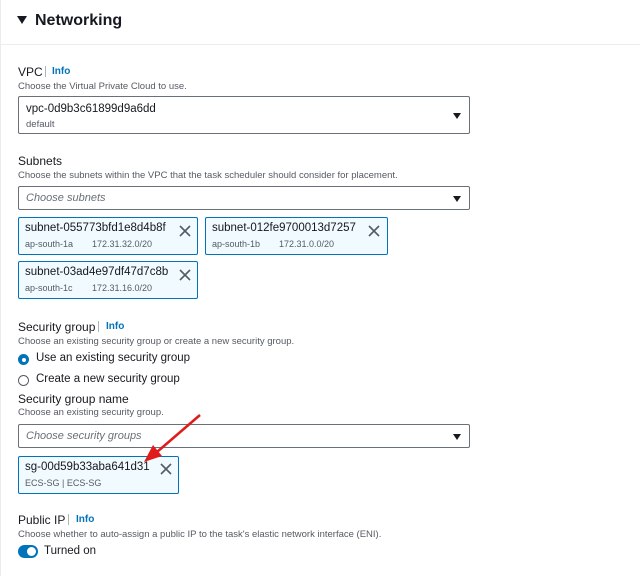 Image resolution: width=640 pixels, height=576 pixels. What do you see at coordinates (30, 72) in the screenshot?
I see `vpc-label: VPC` at bounding box center [30, 72].